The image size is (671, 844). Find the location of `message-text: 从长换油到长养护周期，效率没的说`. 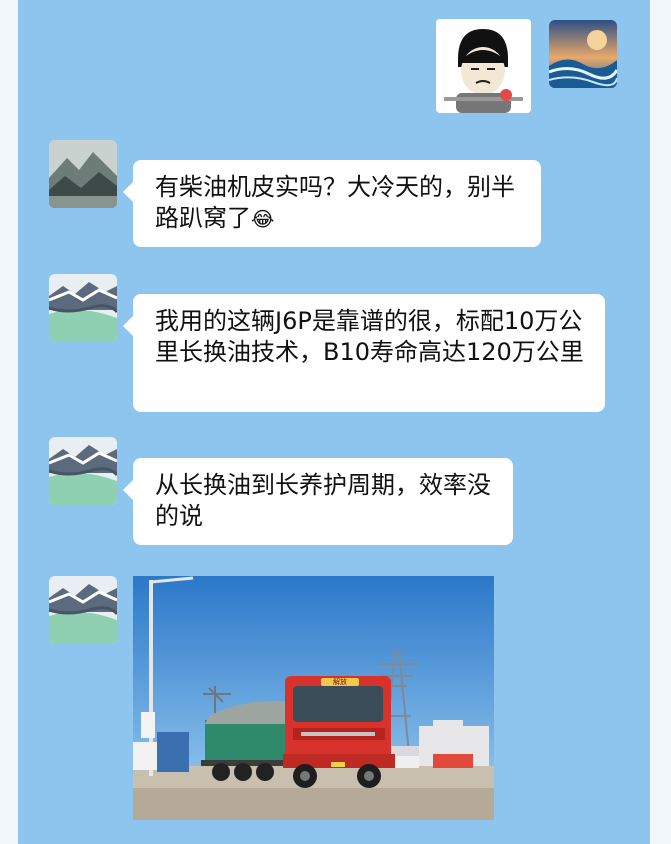

message-text: 从长换油到长养护周期，效率没的说 is located at coordinates (323, 500).